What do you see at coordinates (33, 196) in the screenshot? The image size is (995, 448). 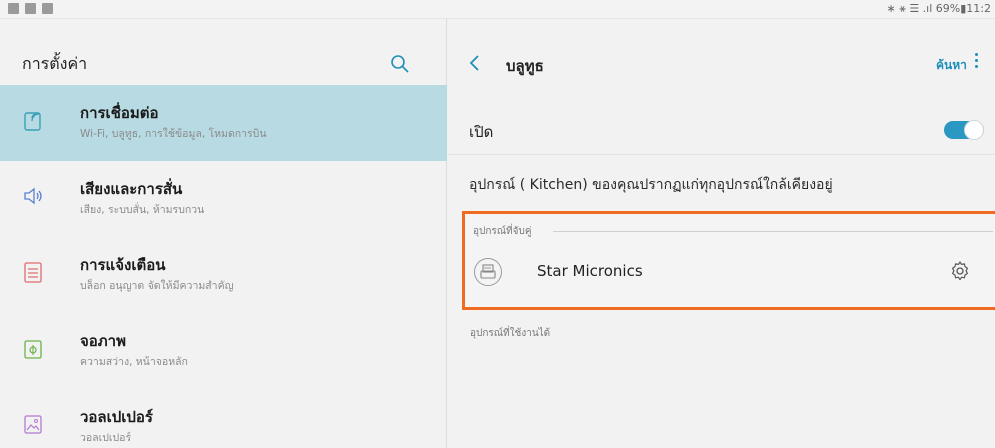 I see `sound-icon` at bounding box center [33, 196].